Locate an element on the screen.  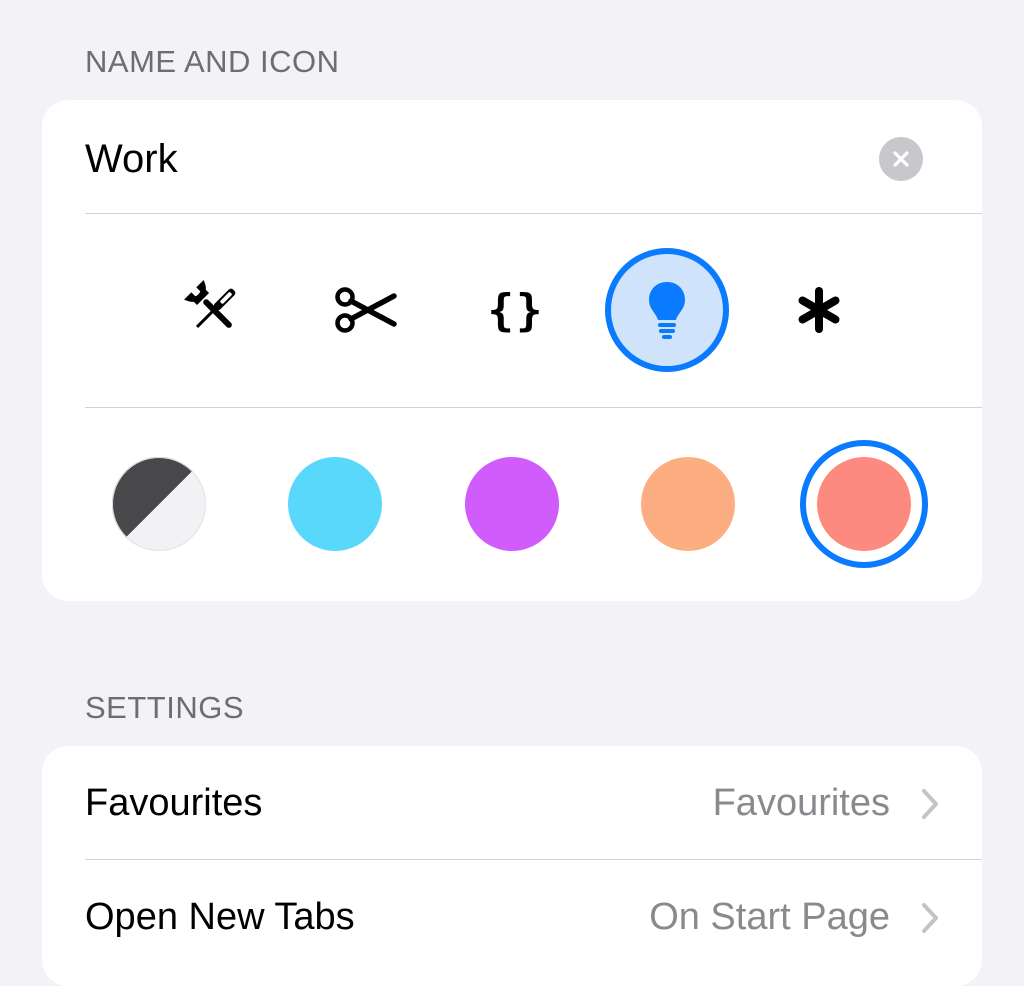
color-swatch-coral is located at coordinates (864, 504).